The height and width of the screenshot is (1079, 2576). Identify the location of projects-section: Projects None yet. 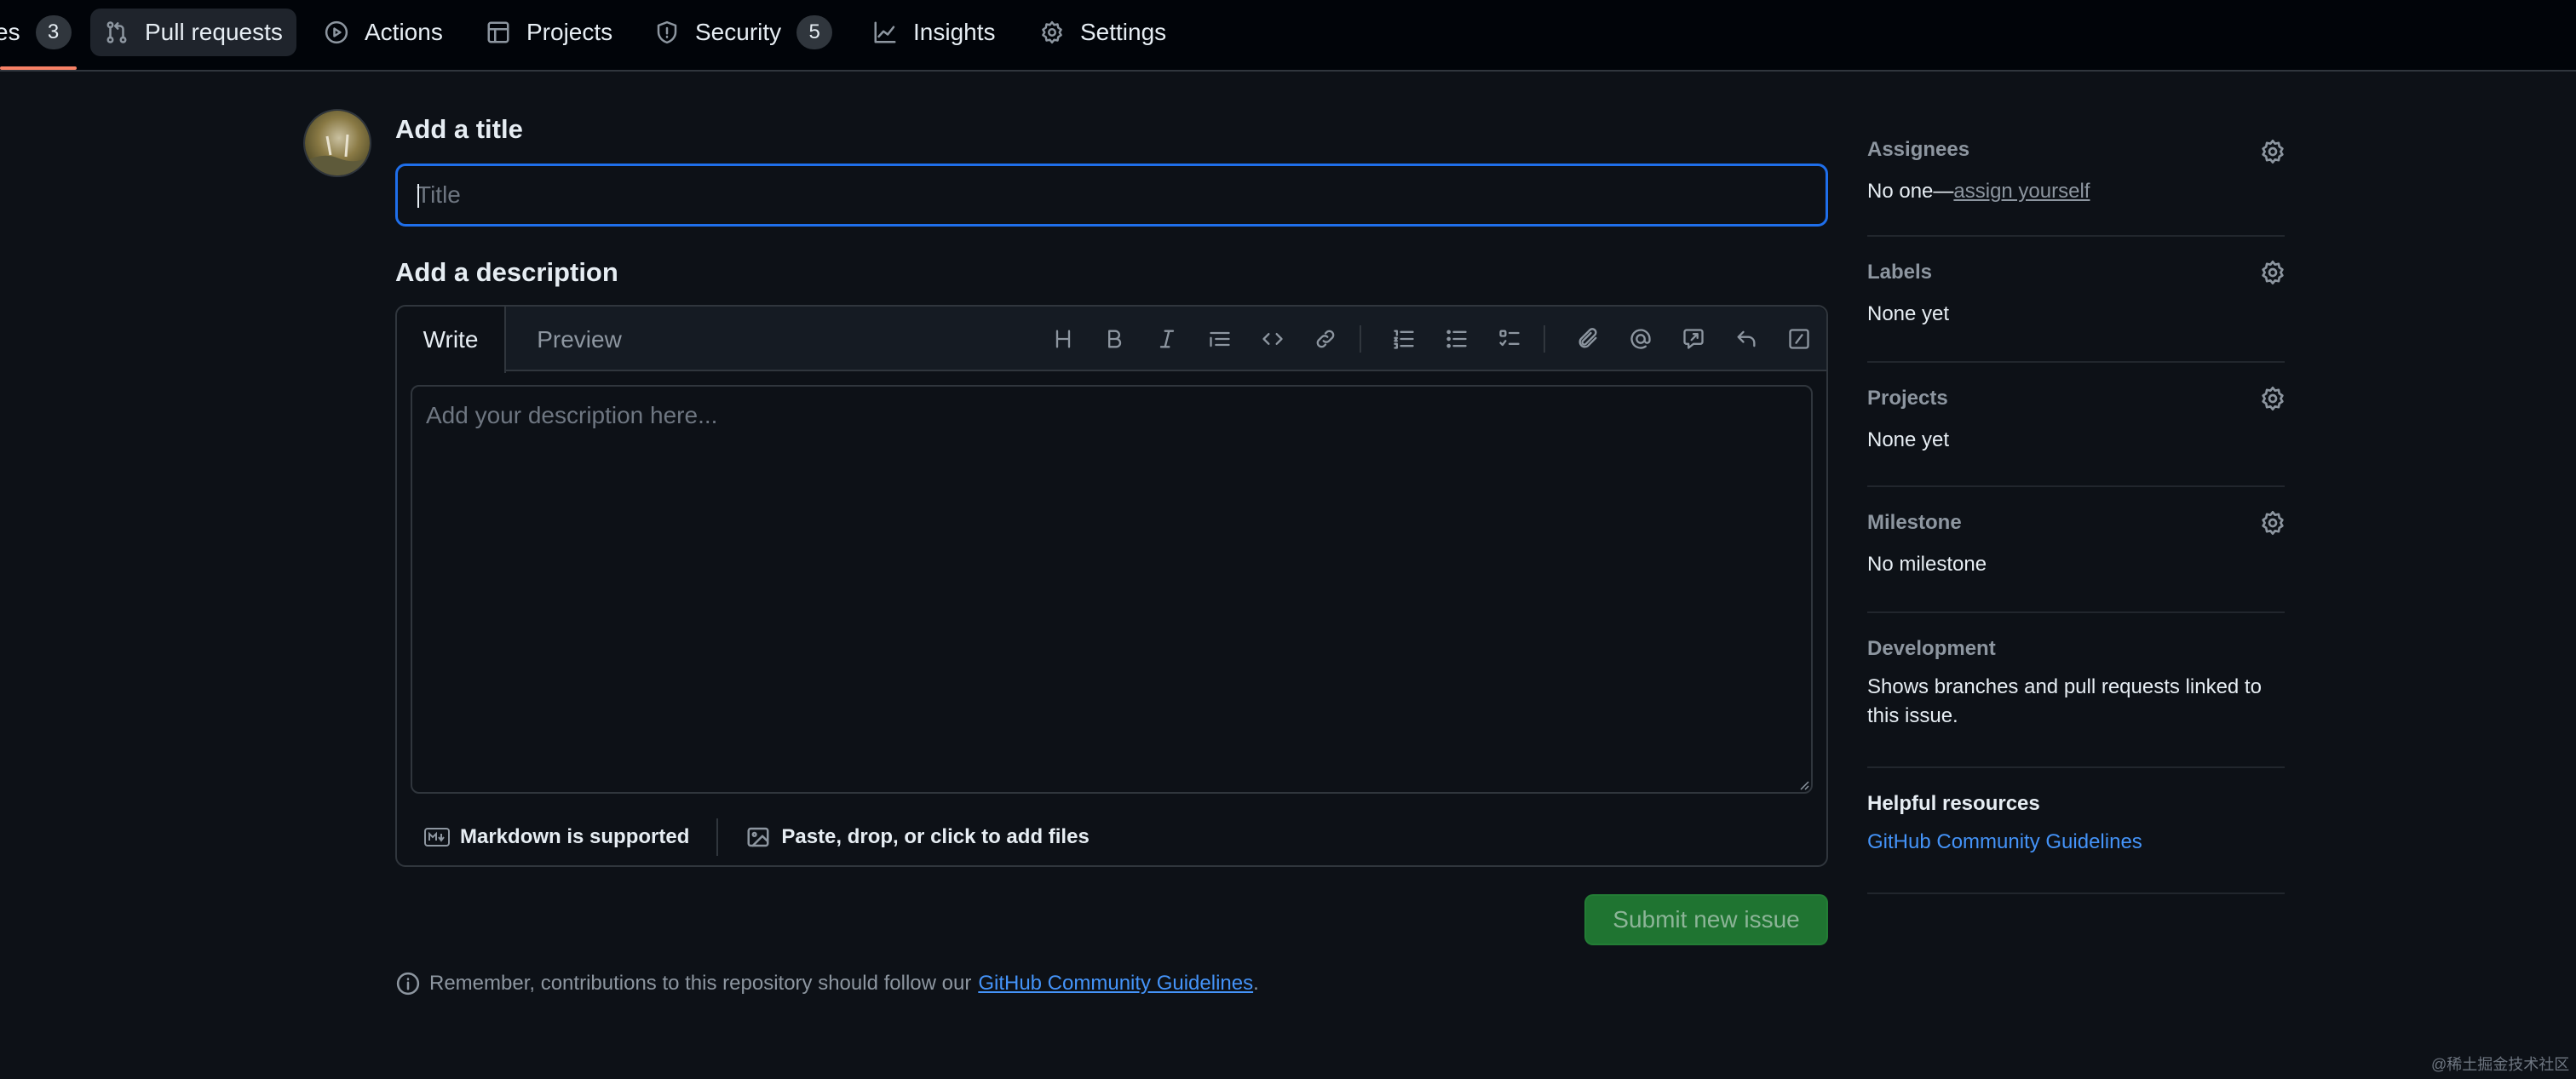
(2076, 425).